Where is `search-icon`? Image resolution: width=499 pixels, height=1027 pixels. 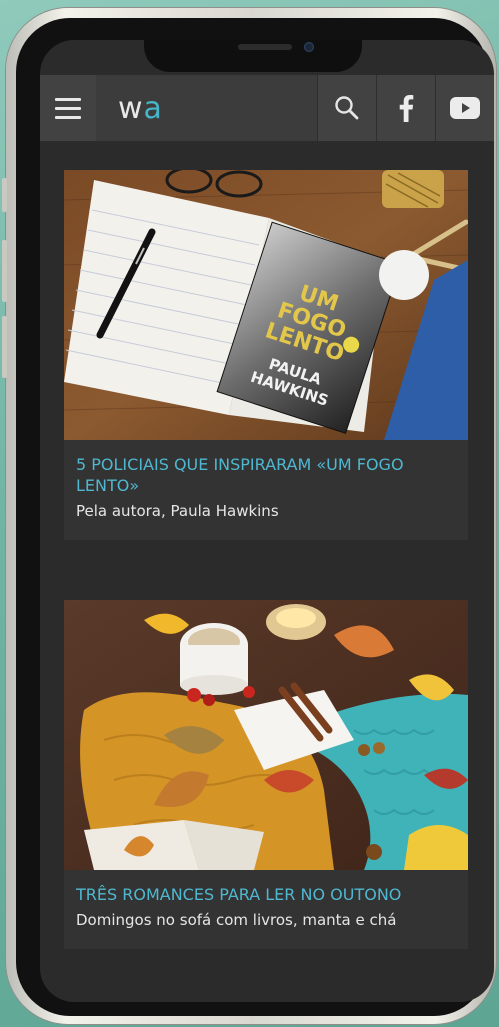
search-icon is located at coordinates (347, 108).